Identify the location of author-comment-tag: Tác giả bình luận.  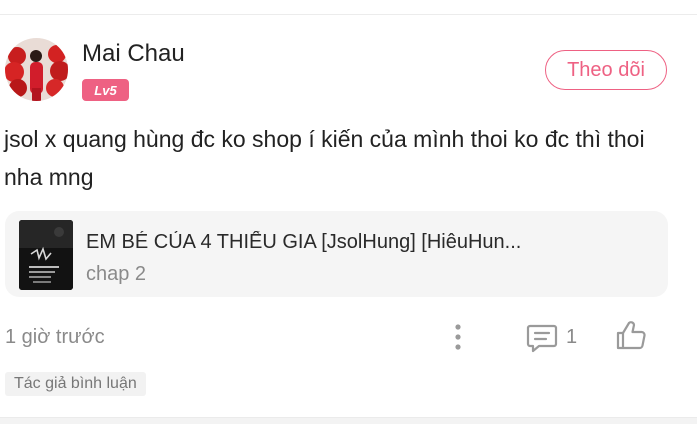
(75, 384).